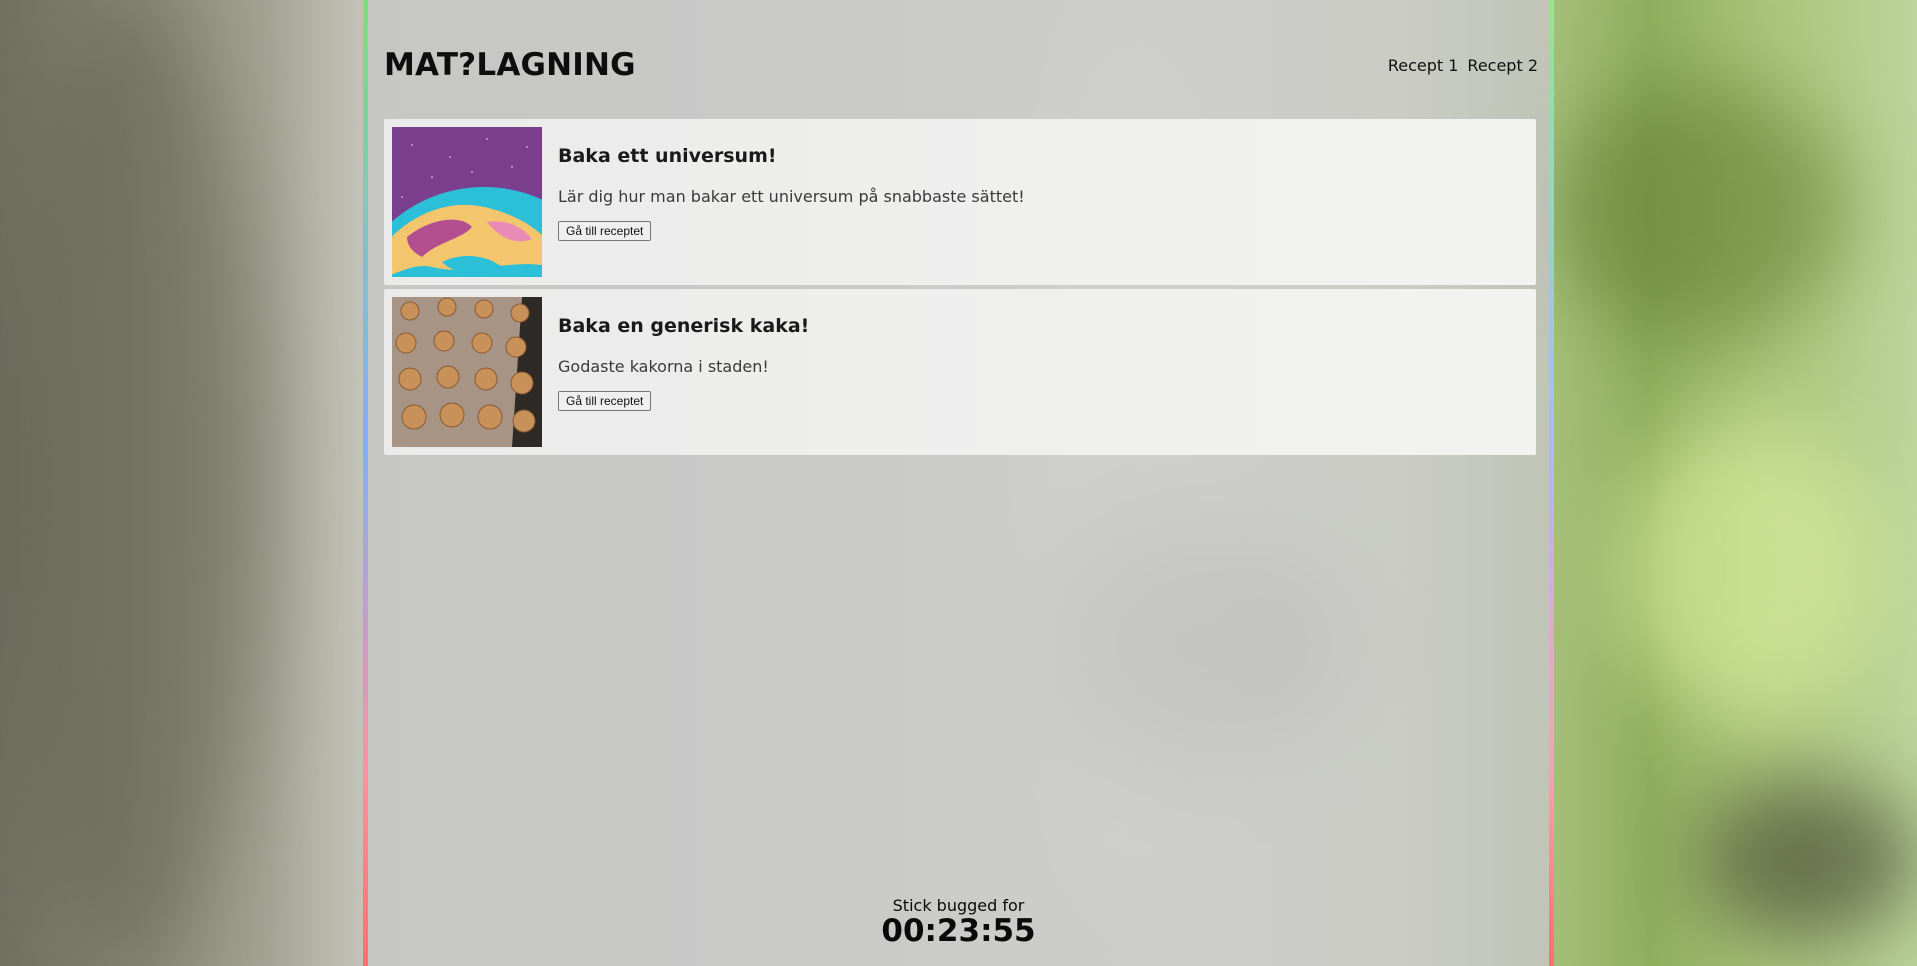  What do you see at coordinates (667, 156) in the screenshot?
I see `recipe-title: Baka ett universum!` at bounding box center [667, 156].